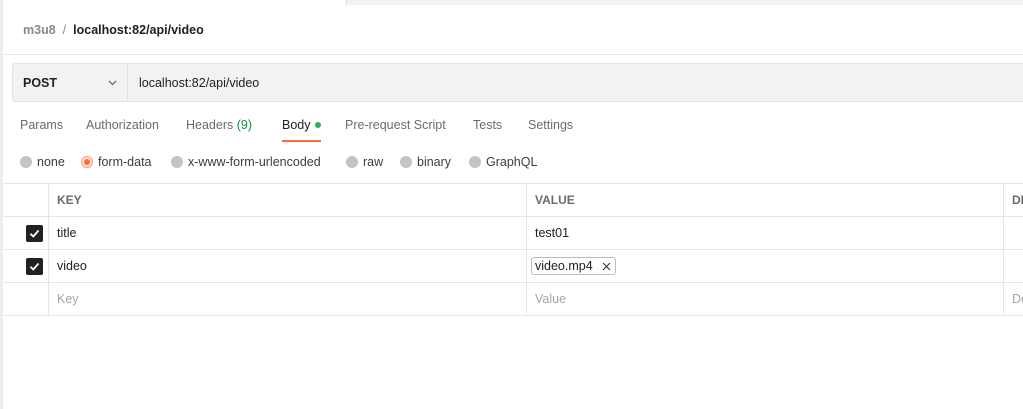  I want to click on file-name: video.mp4, so click(564, 266).